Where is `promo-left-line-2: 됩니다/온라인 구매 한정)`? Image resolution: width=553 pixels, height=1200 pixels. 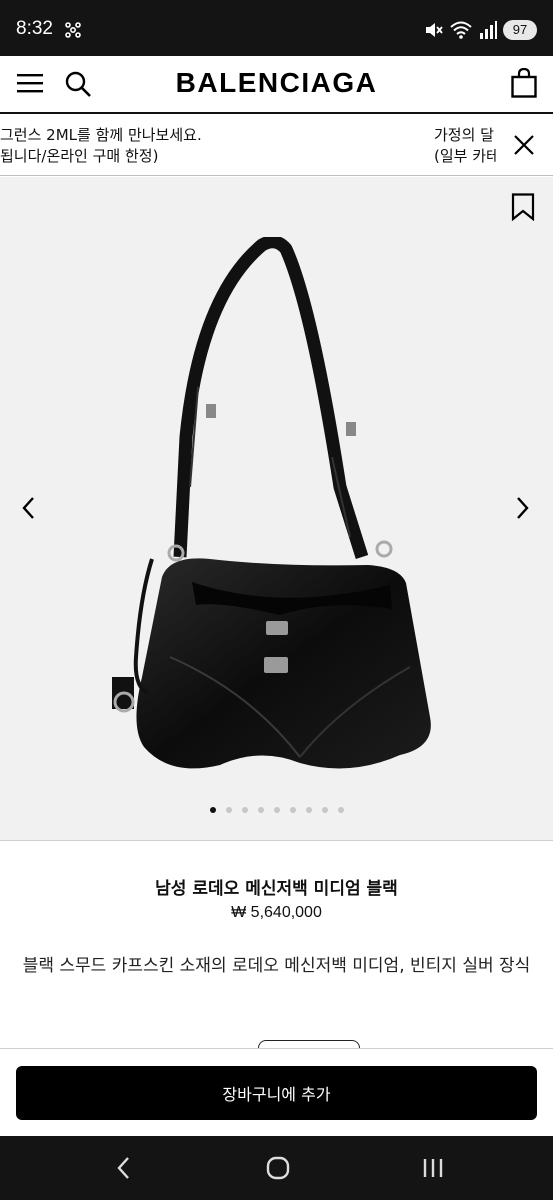 promo-left-line-2: 됩니다/온라인 구매 한정) is located at coordinates (79, 156).